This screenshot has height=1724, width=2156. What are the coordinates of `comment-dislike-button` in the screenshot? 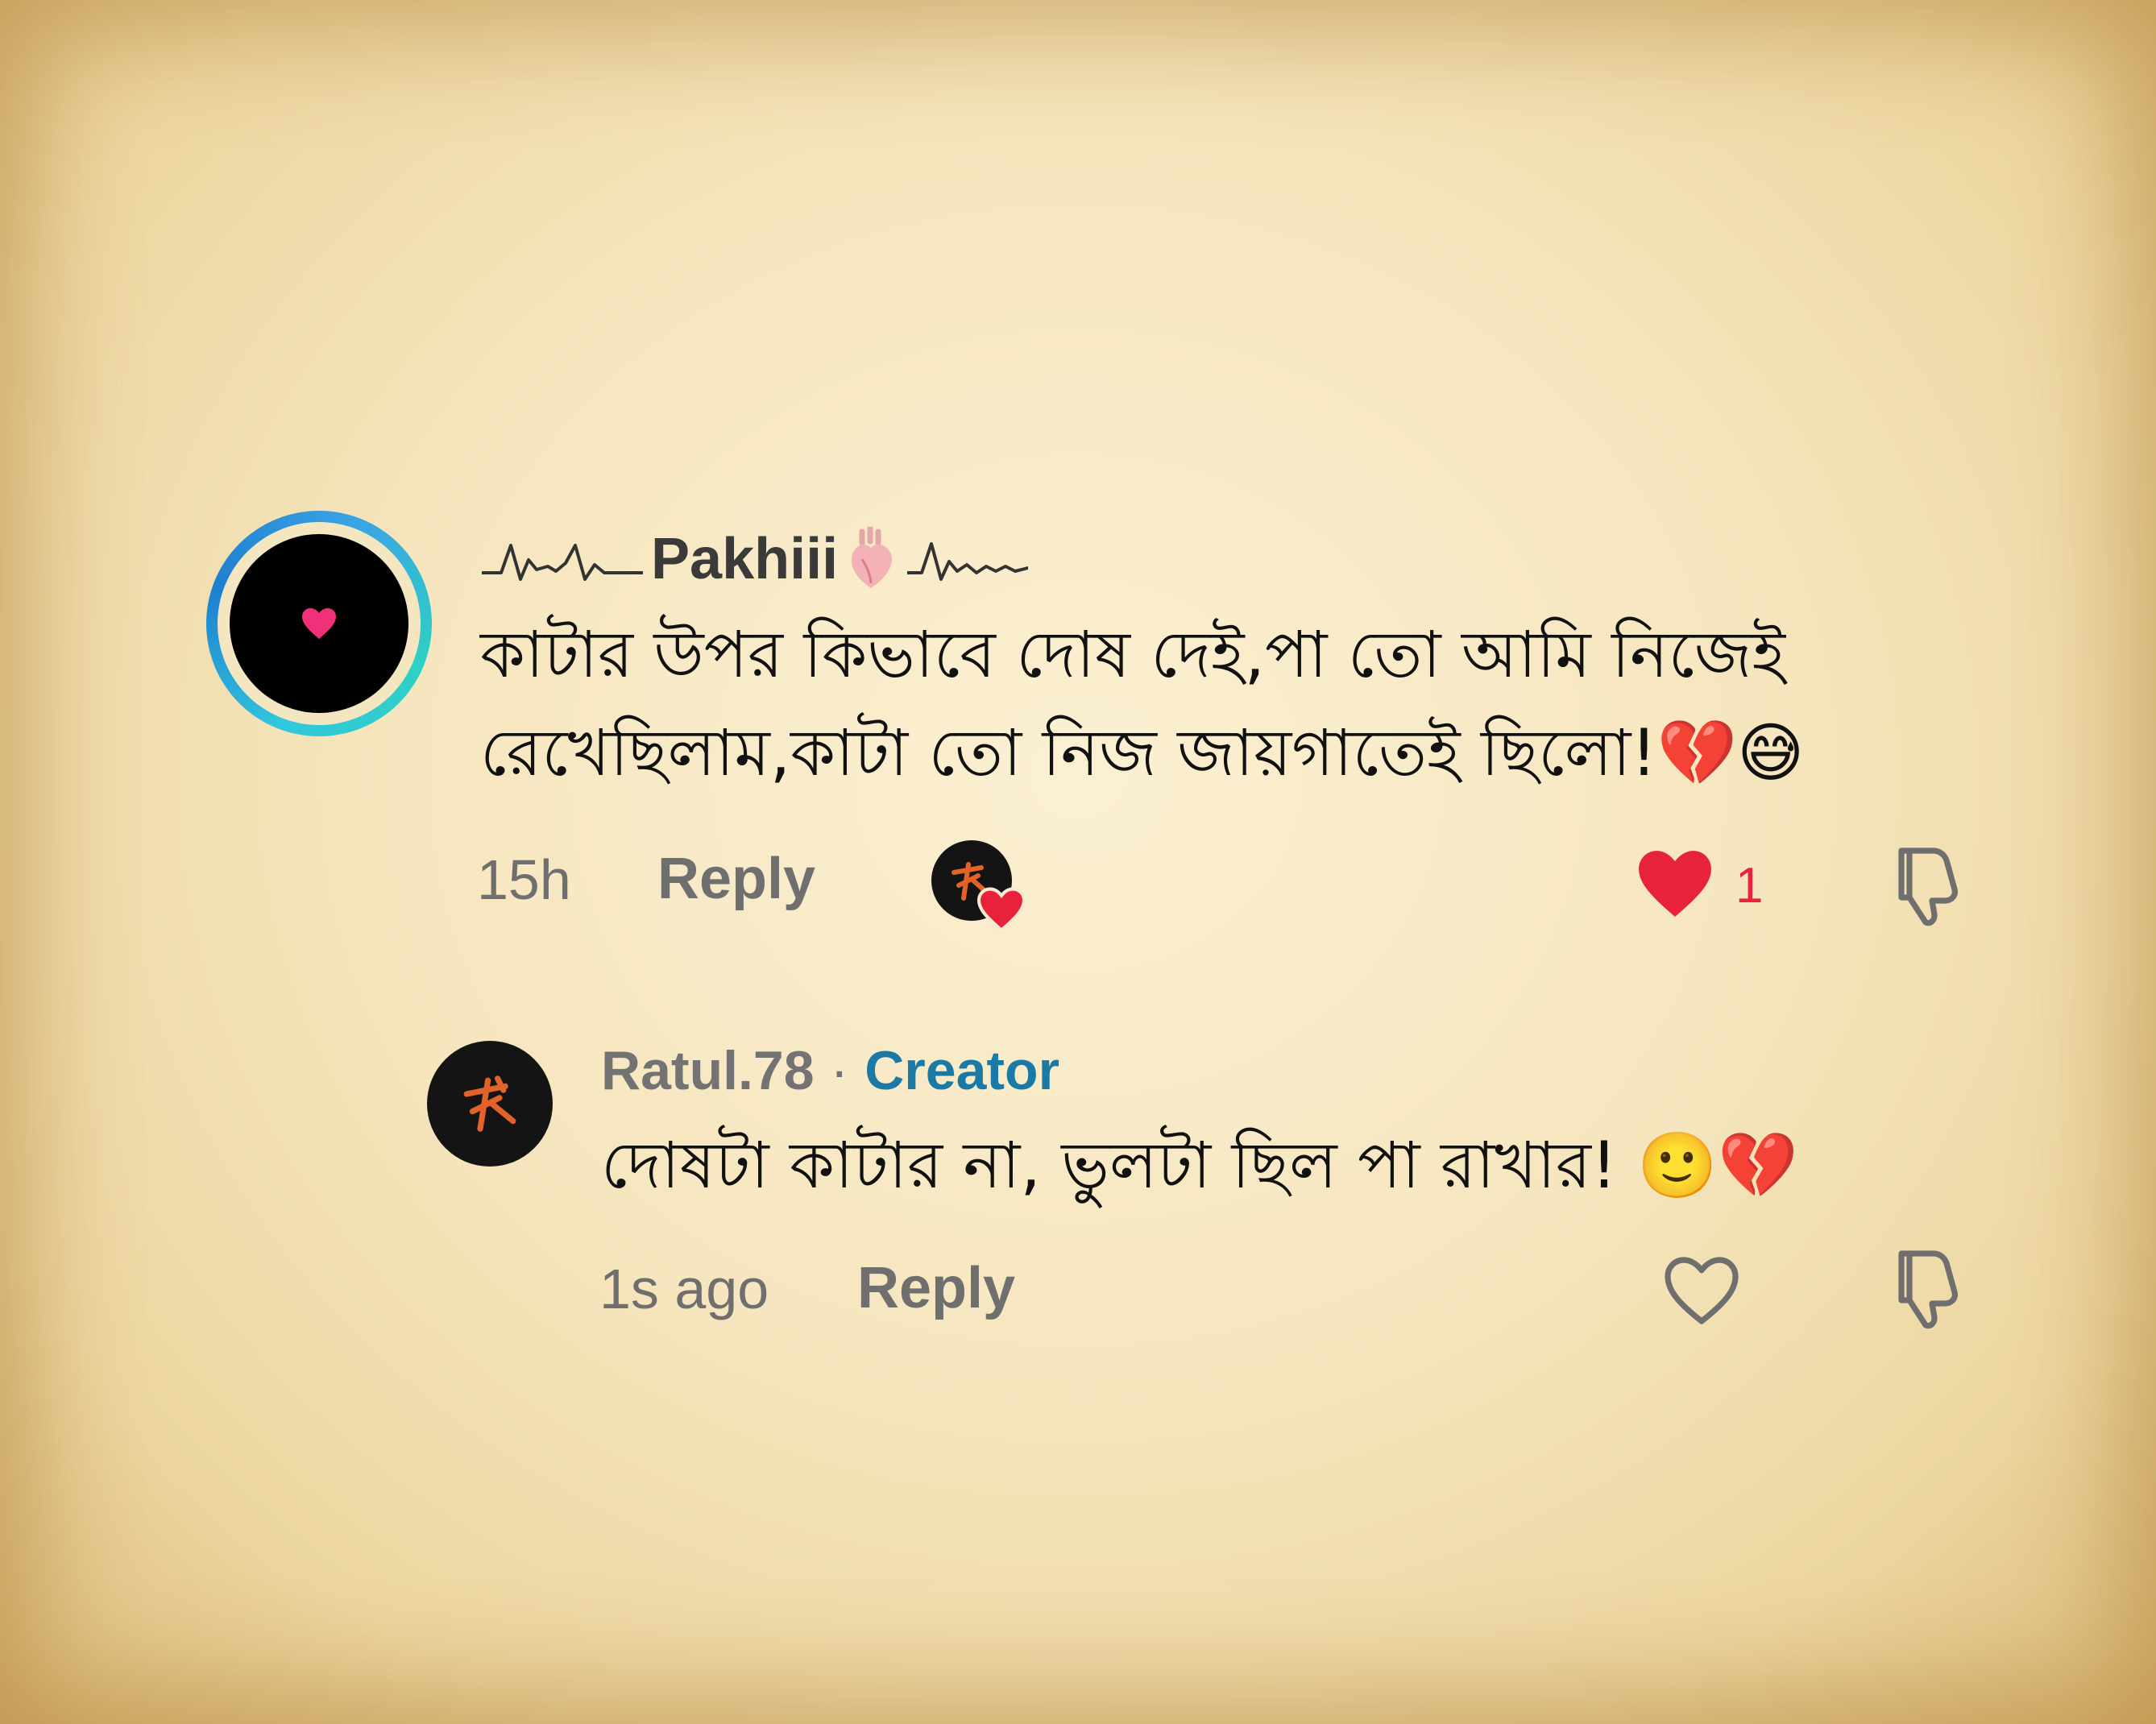 It's located at (1930, 887).